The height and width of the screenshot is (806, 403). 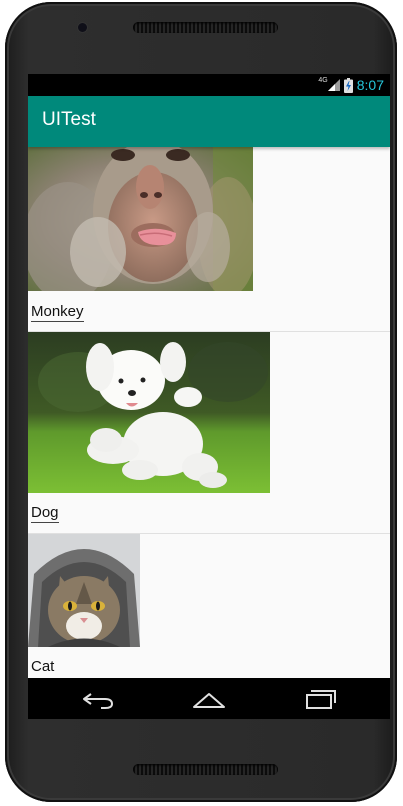 What do you see at coordinates (209, 85) in the screenshot?
I see `status-bar: 4G 8:07` at bounding box center [209, 85].